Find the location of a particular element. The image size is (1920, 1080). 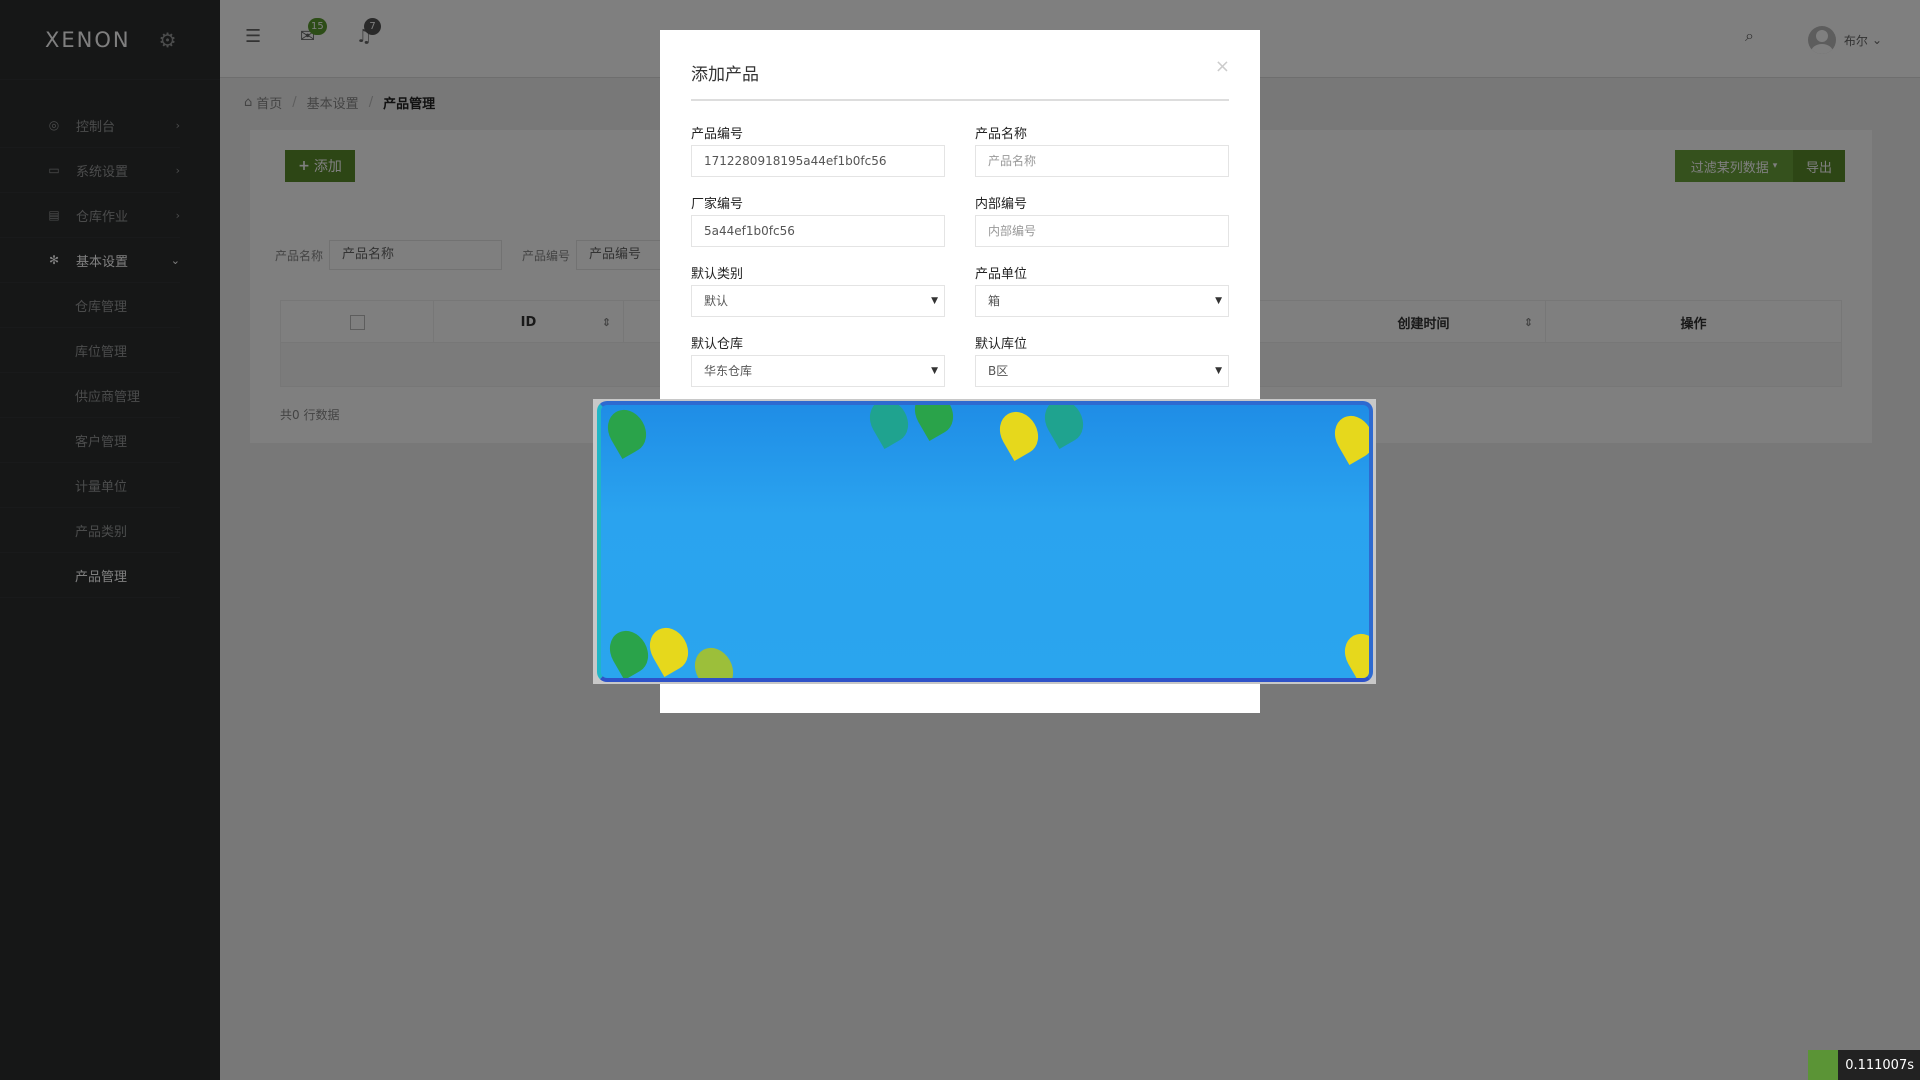

default-warehouse-select: 华东仓库 ▼ is located at coordinates (818, 371).